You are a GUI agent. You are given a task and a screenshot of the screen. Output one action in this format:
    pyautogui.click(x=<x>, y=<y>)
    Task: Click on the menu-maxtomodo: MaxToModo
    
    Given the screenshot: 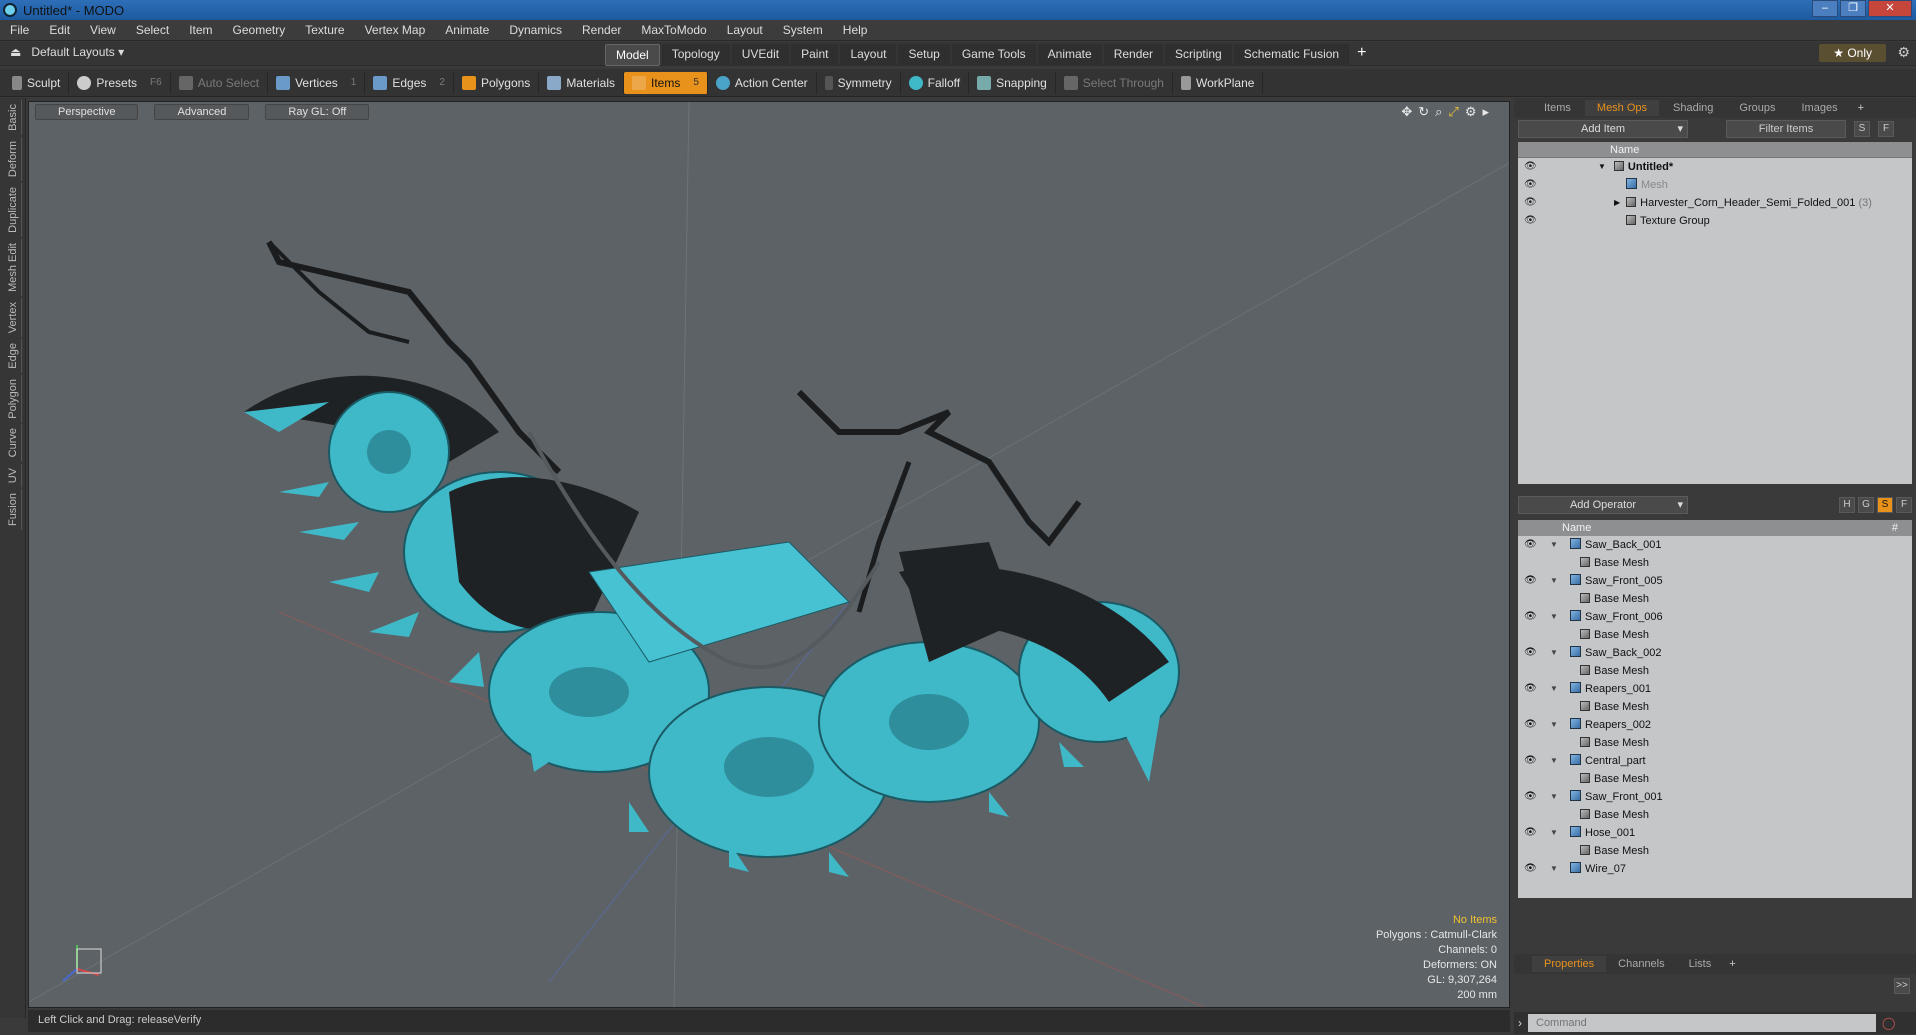 What is the action you would take?
    pyautogui.click(x=673, y=30)
    